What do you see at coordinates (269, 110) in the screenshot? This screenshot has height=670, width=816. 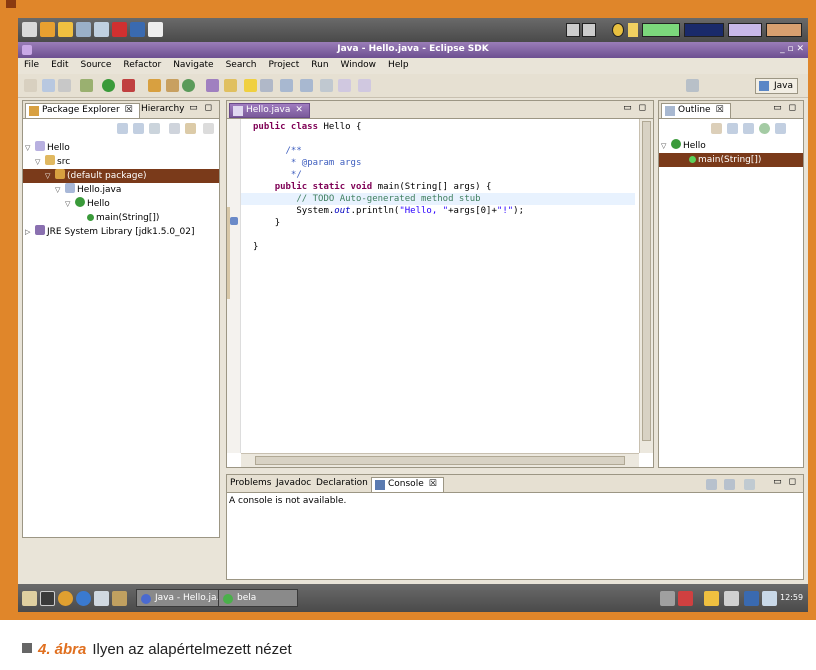 I see `tab-hello-java: Hello.java ✕` at bounding box center [269, 110].